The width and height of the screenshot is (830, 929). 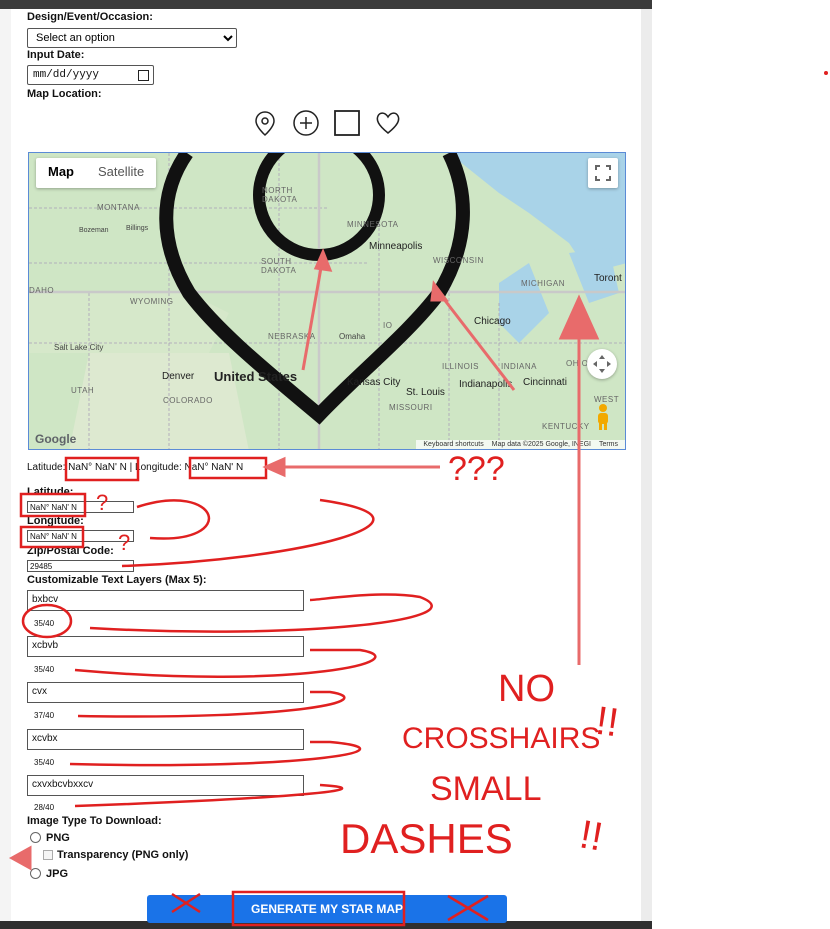 What do you see at coordinates (826, 73) in the screenshot?
I see `annotation-dot` at bounding box center [826, 73].